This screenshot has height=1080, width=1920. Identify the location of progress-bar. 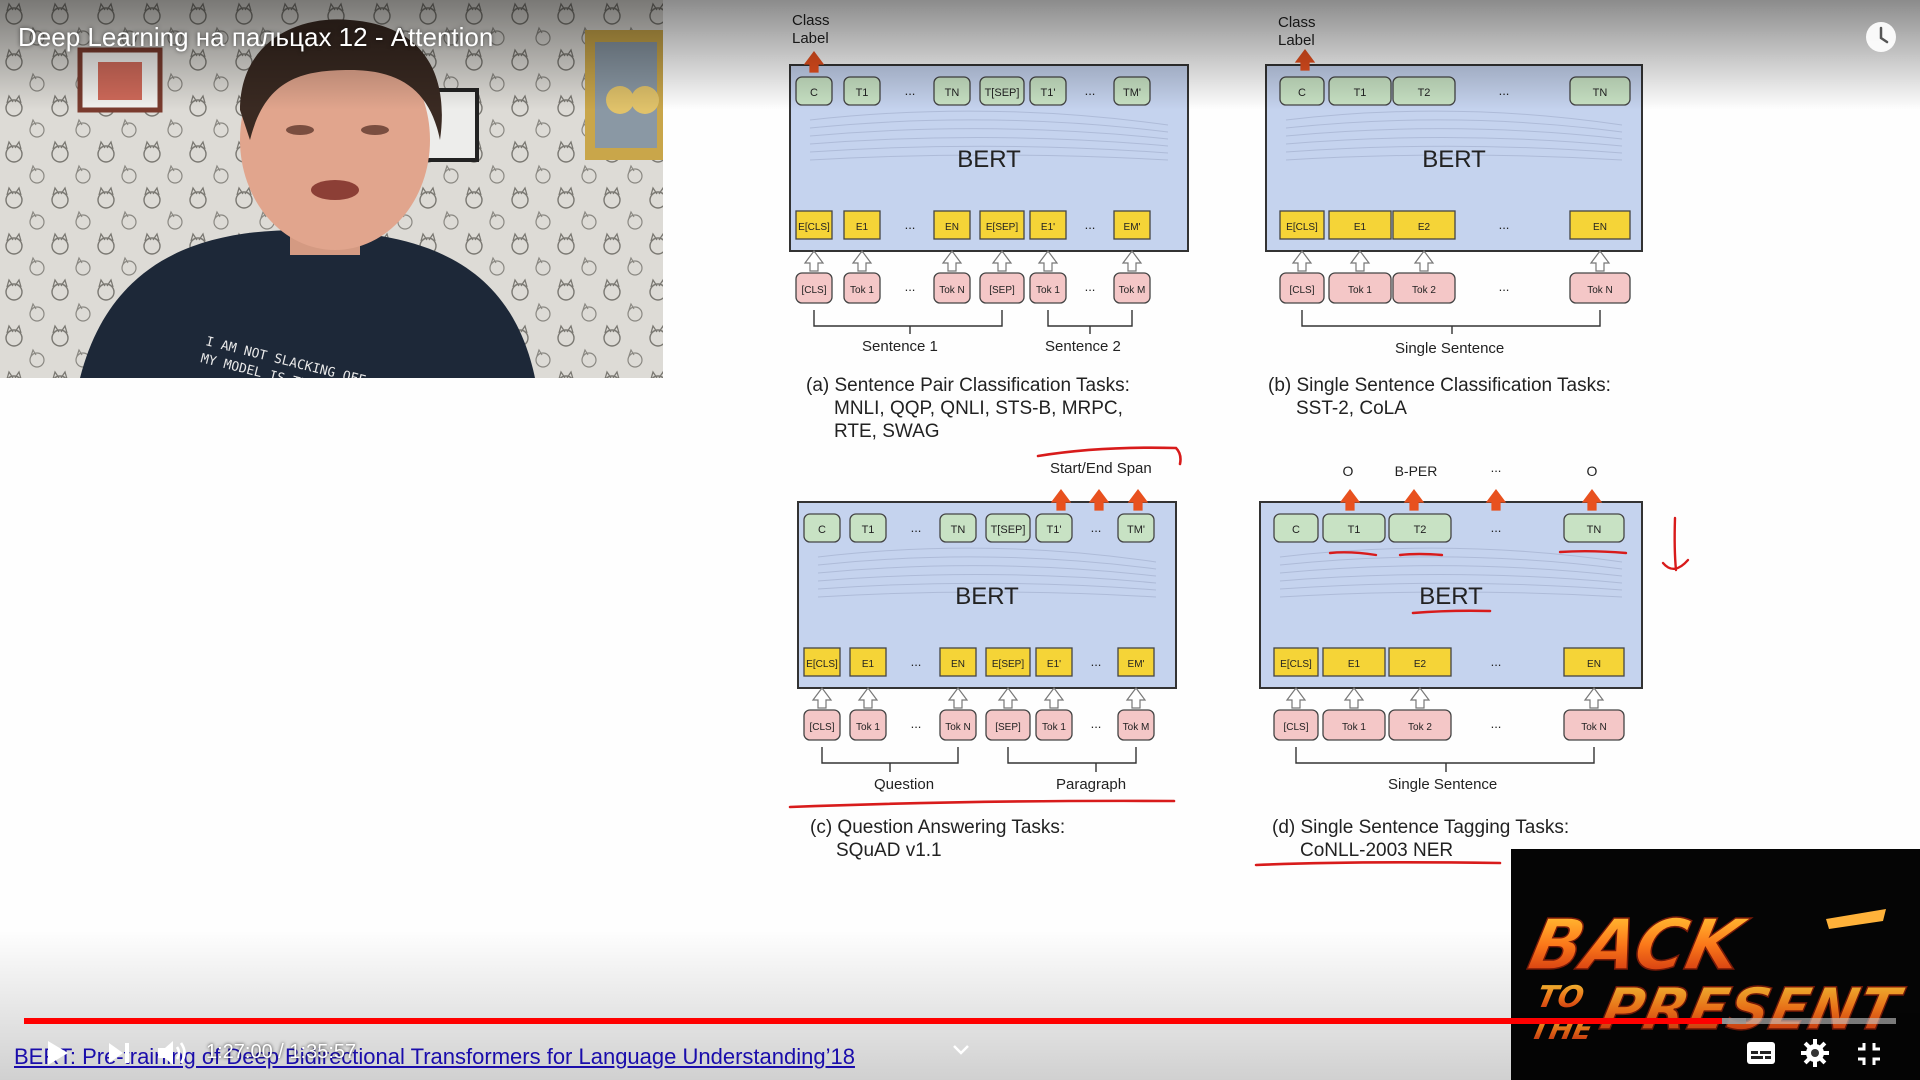
(960, 1021).